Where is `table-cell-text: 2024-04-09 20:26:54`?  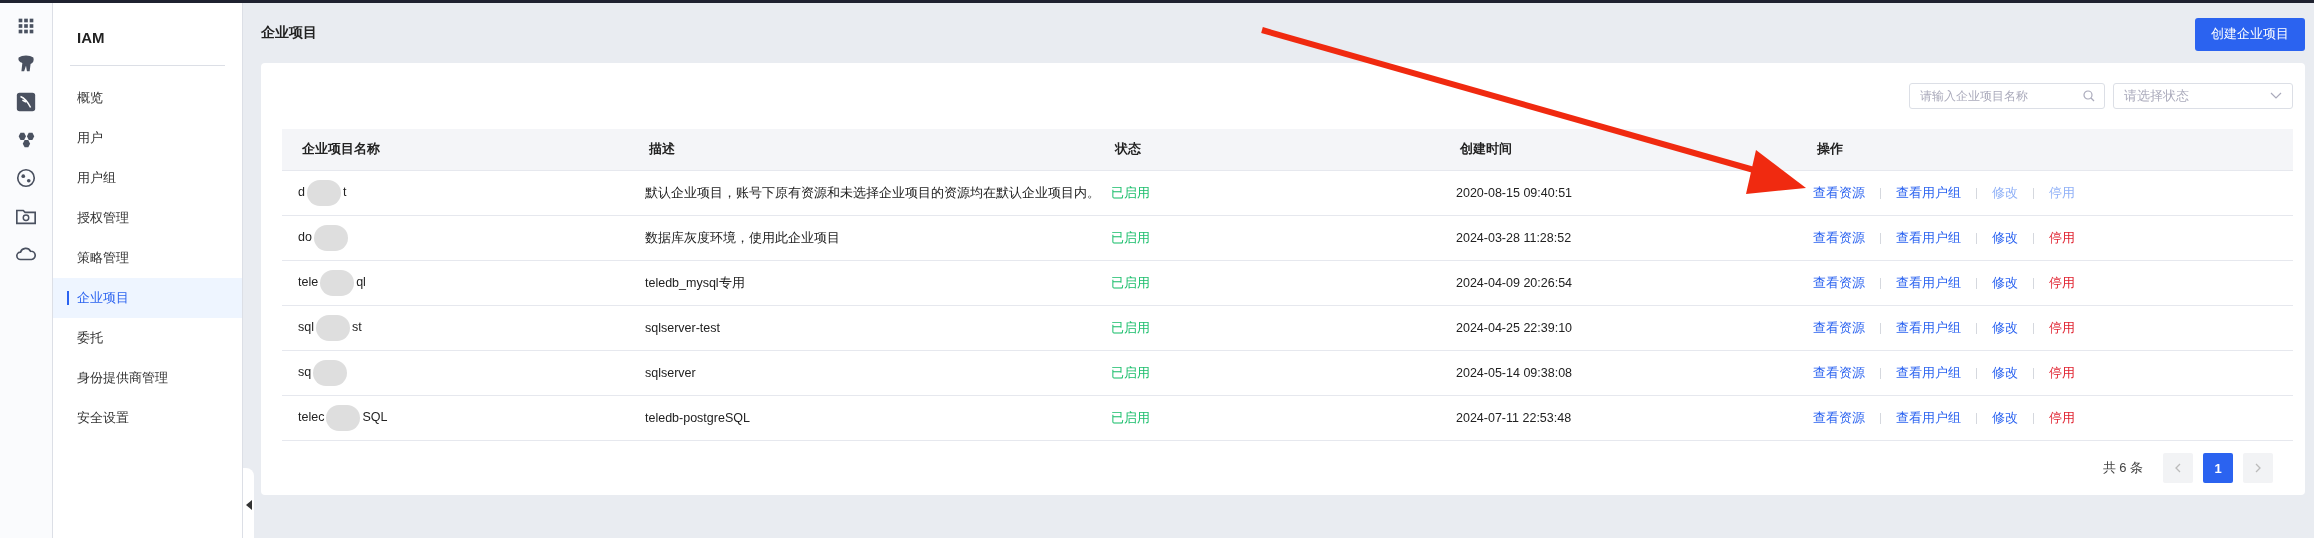
table-cell-text: 2024-04-09 20:26:54 is located at coordinates (1514, 283).